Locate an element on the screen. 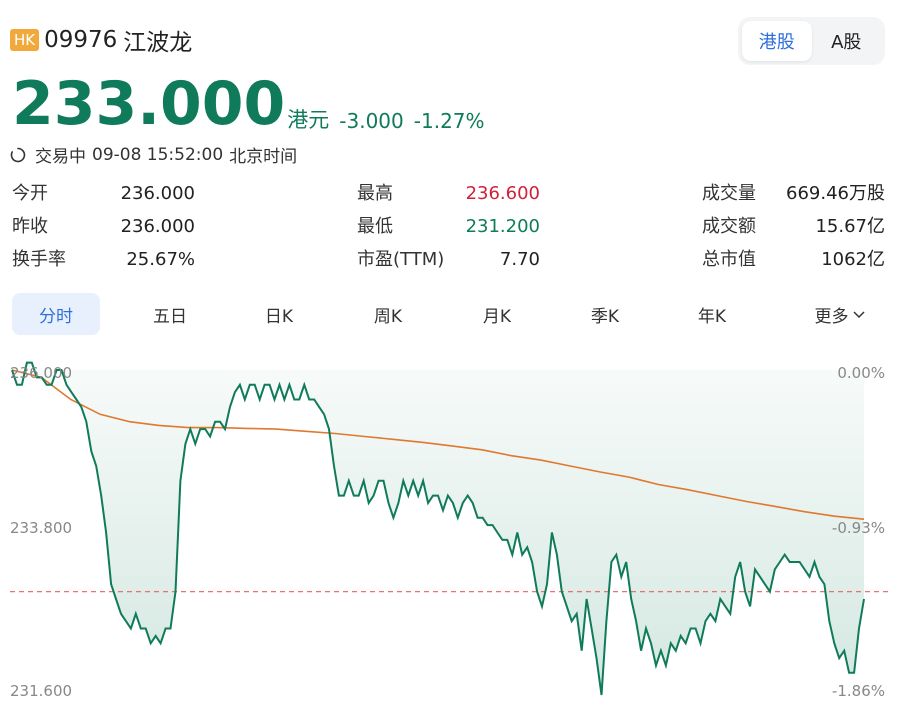  y-tick-right: -1.86% is located at coordinates (858, 691).